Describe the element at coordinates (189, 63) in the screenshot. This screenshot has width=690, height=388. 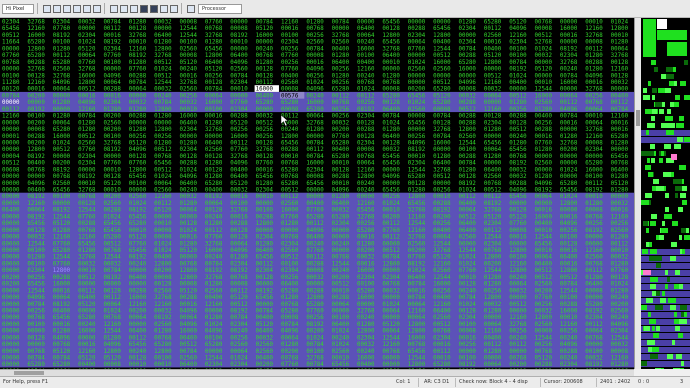
I see `hex-cell: 05120` at that location.